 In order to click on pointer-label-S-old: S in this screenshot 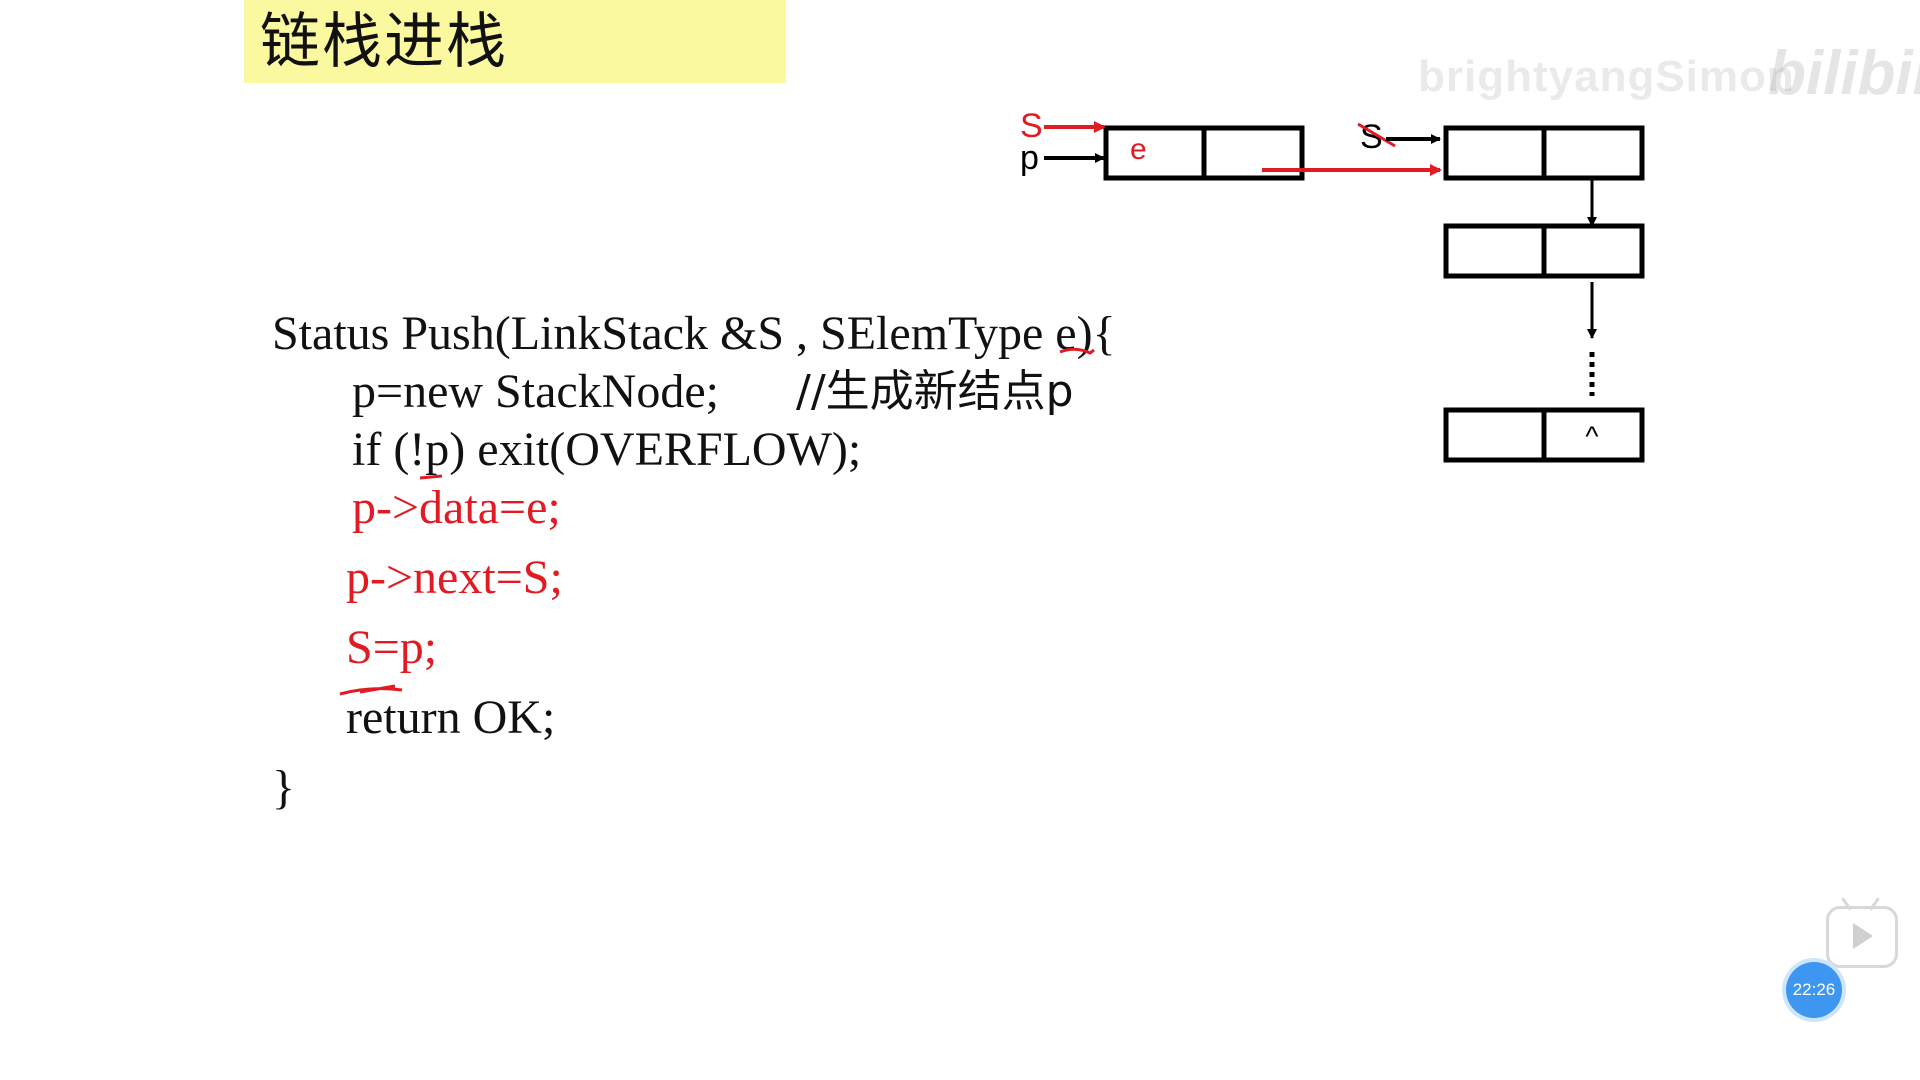, I will do `click(1371, 137)`.